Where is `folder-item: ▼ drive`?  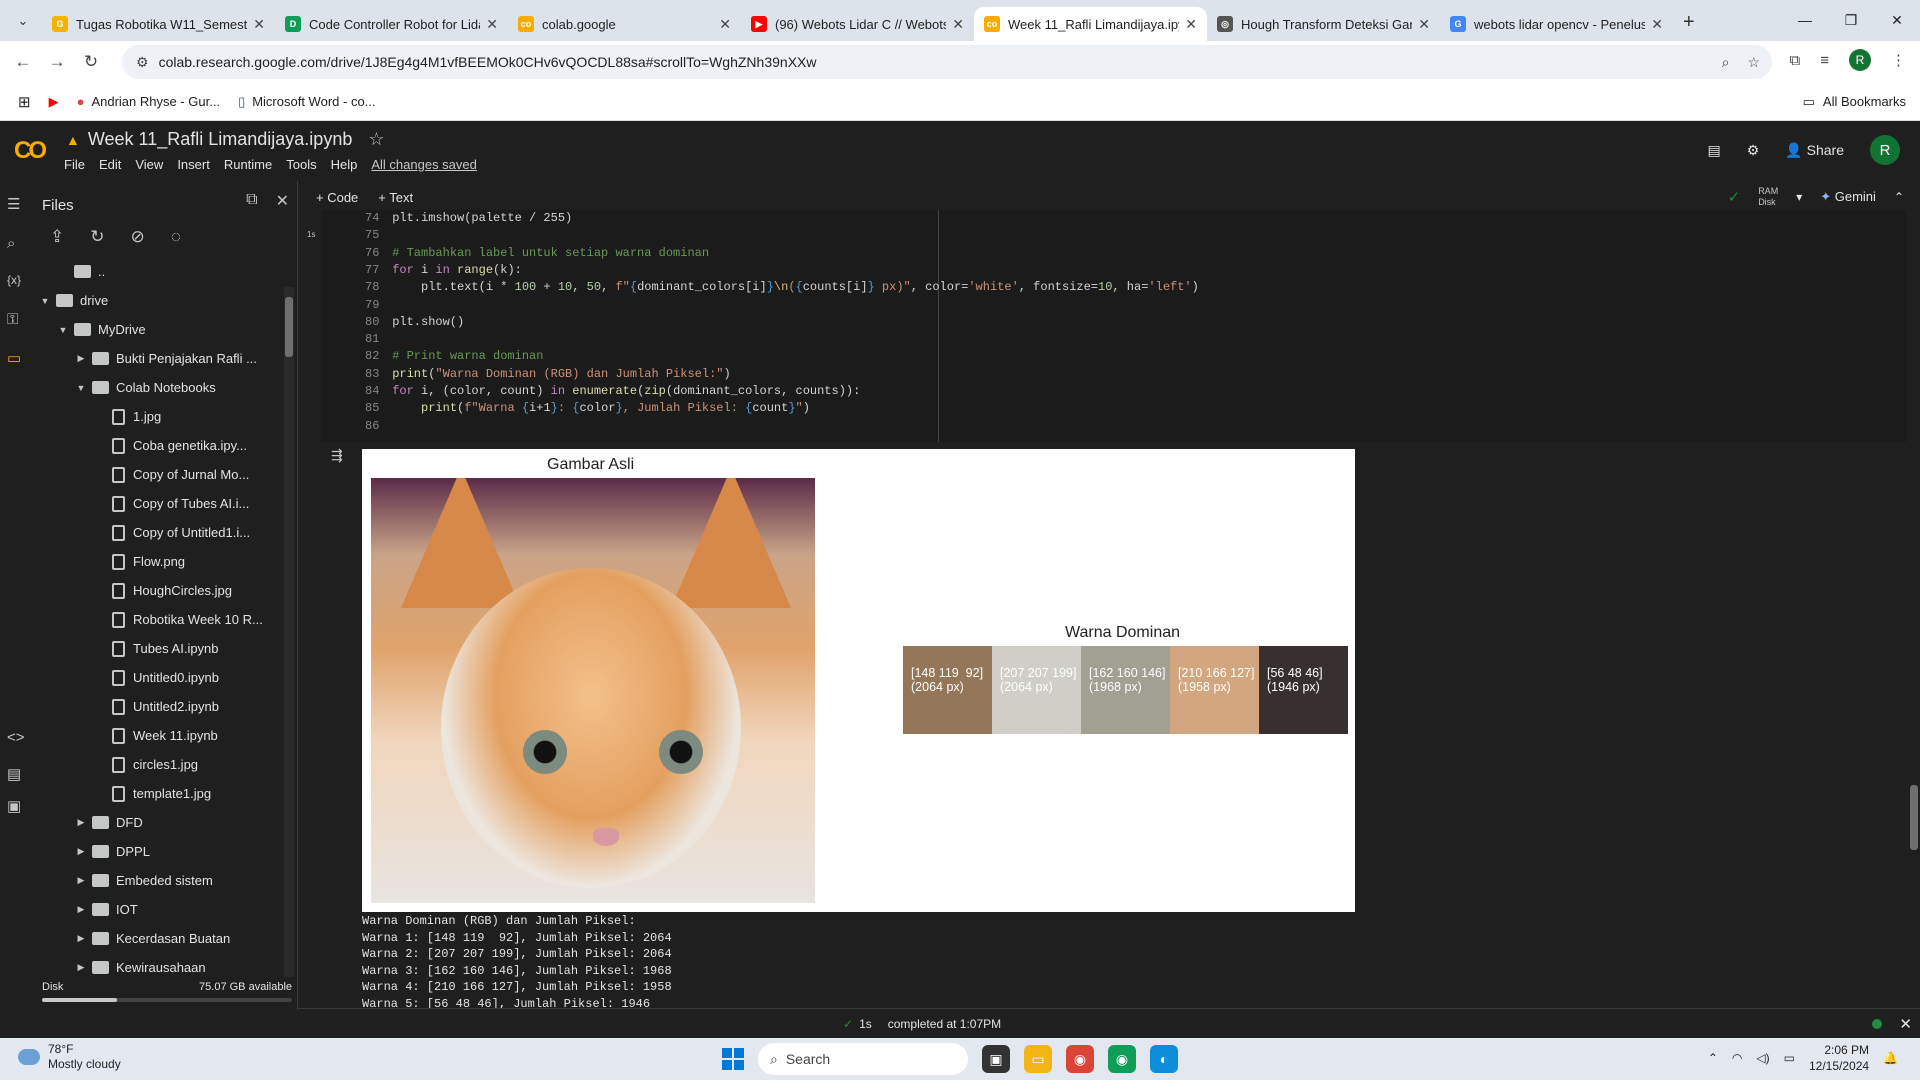 folder-item: ▼ drive is located at coordinates (159, 300).